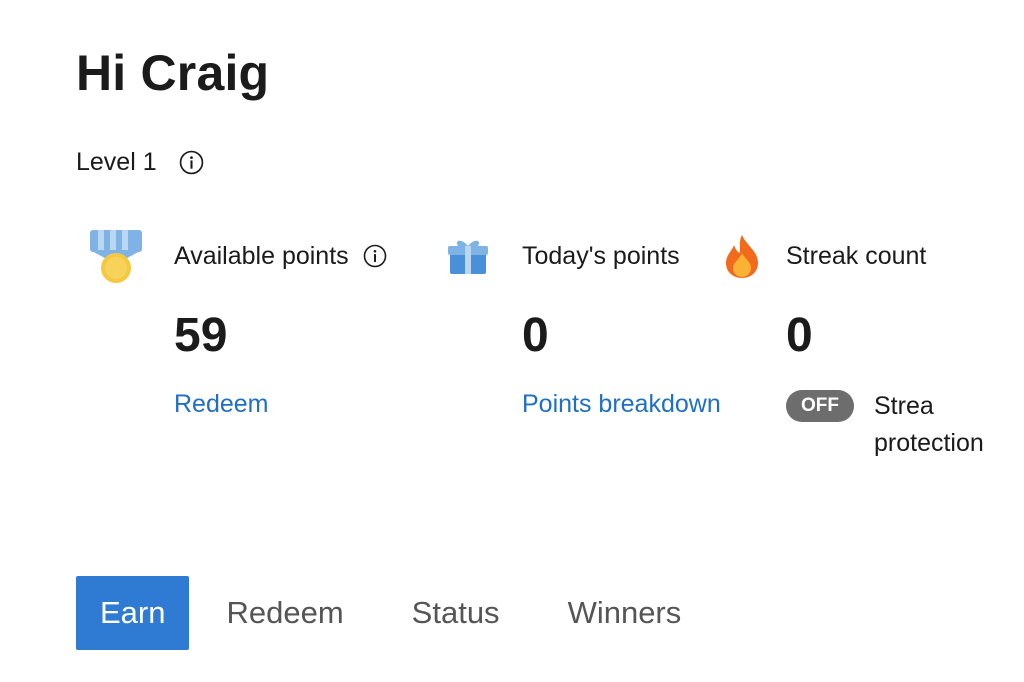 Image resolution: width=1024 pixels, height=682 pixels. Describe the element at coordinates (535, 335) in the screenshot. I see `todays-points-value: 0` at that location.